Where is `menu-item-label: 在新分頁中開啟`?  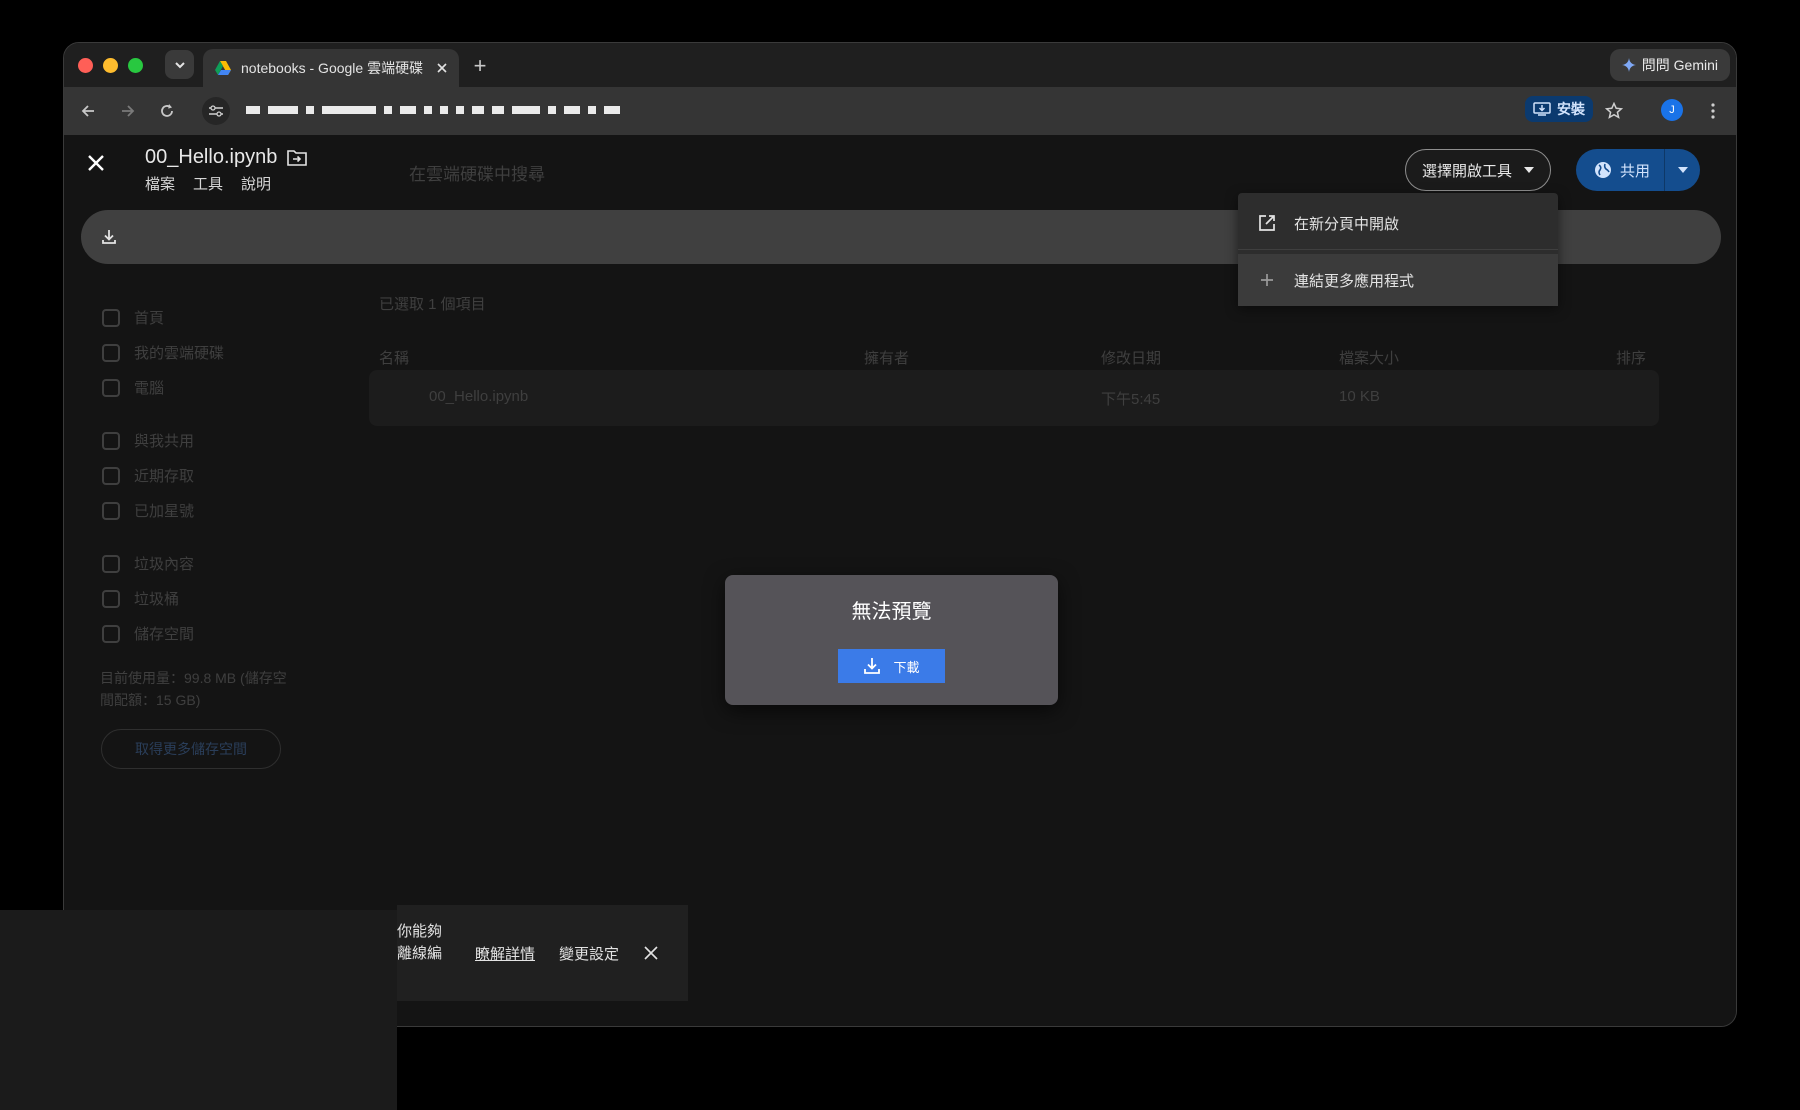
menu-item-label: 在新分頁中開啟 is located at coordinates (1347, 224).